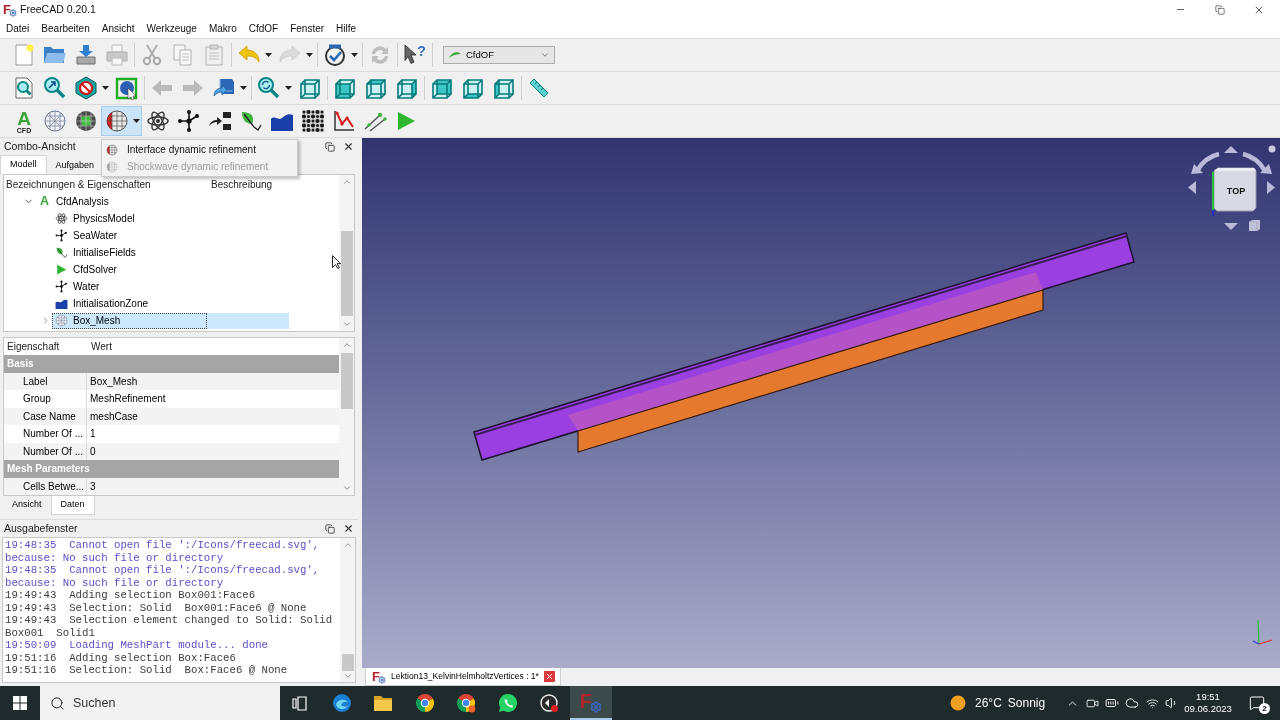  What do you see at coordinates (33, 347) in the screenshot?
I see `column-header: Eigenschaft` at bounding box center [33, 347].